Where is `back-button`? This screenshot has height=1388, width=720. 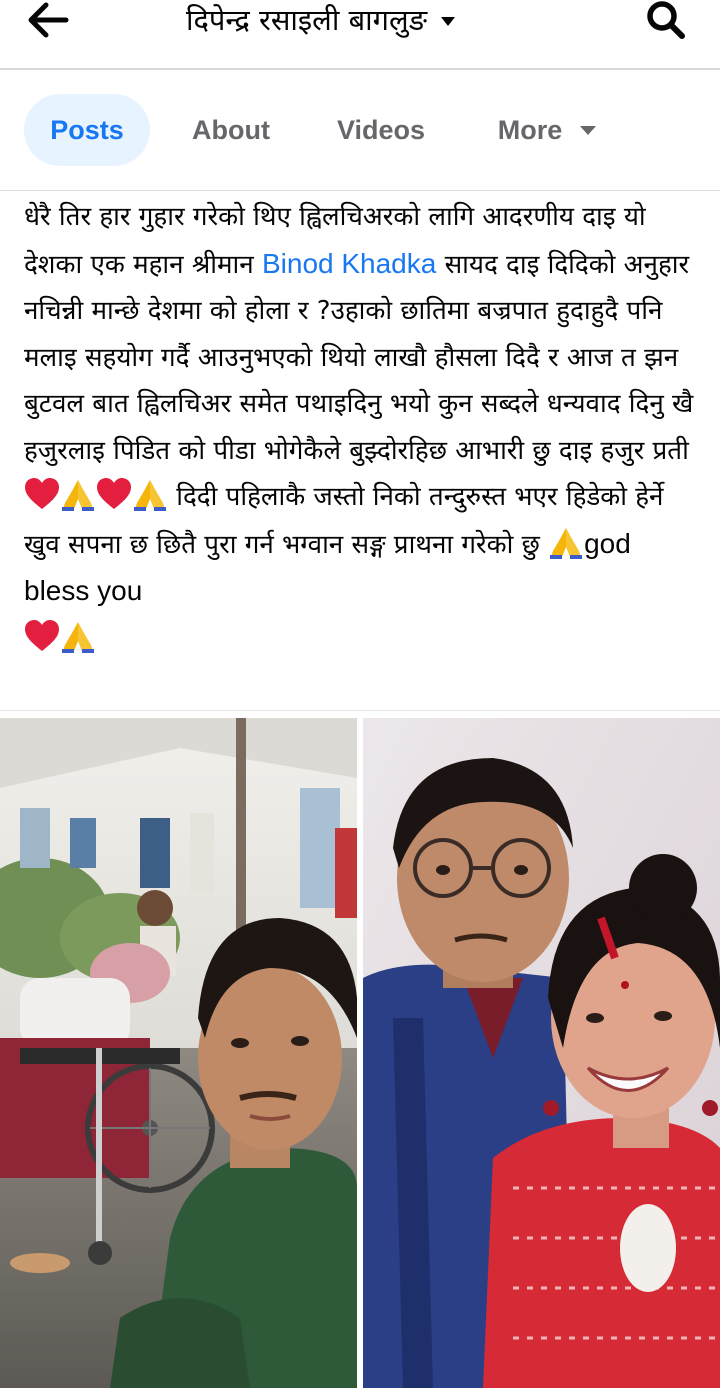 back-button is located at coordinates (48, 23).